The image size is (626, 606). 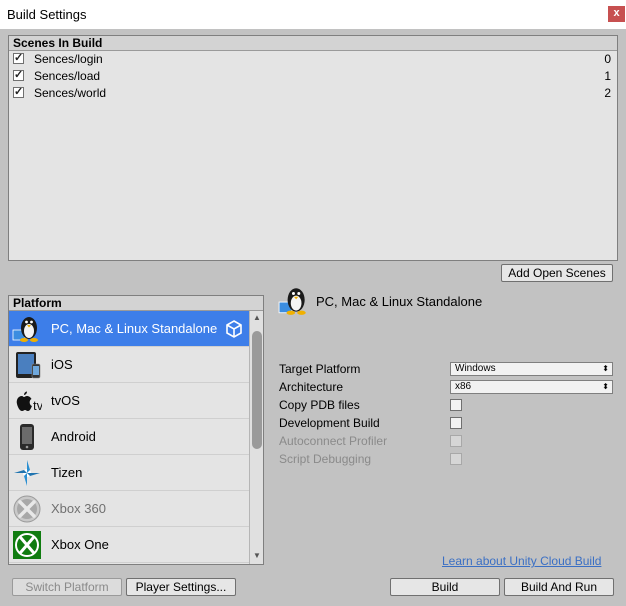 I want to click on build-and-run-button: Build And Run, so click(x=559, y=587).